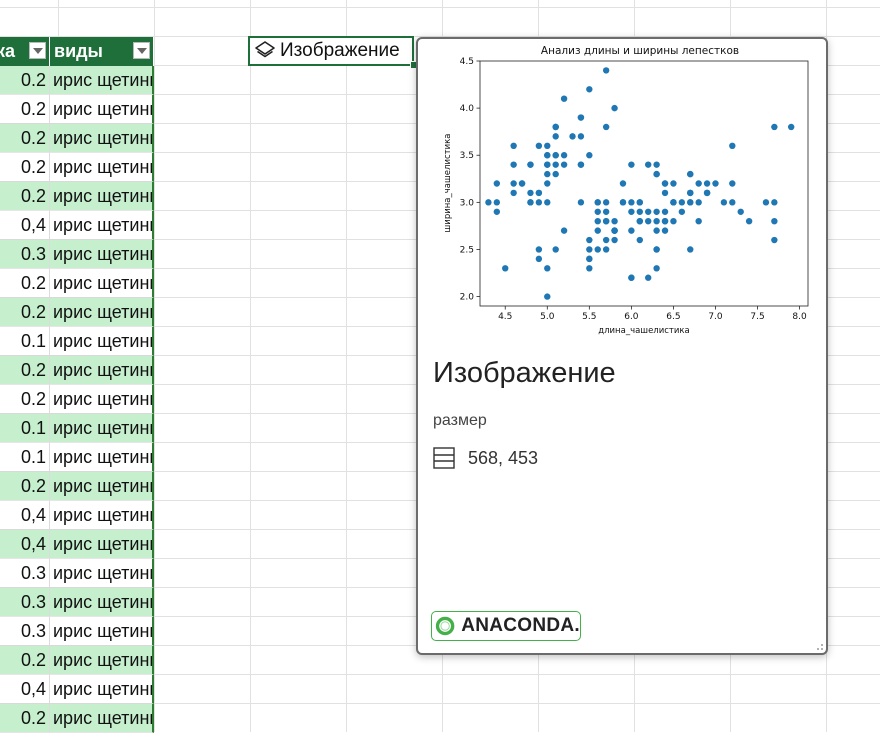 This screenshot has height=733, width=880. What do you see at coordinates (265, 49) in the screenshot?
I see `image-layers-icon` at bounding box center [265, 49].